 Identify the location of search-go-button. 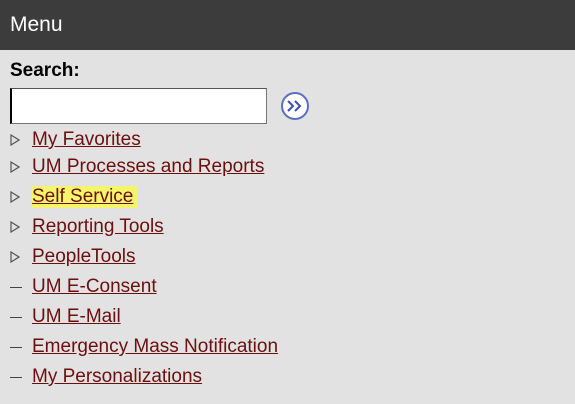
(295, 106).